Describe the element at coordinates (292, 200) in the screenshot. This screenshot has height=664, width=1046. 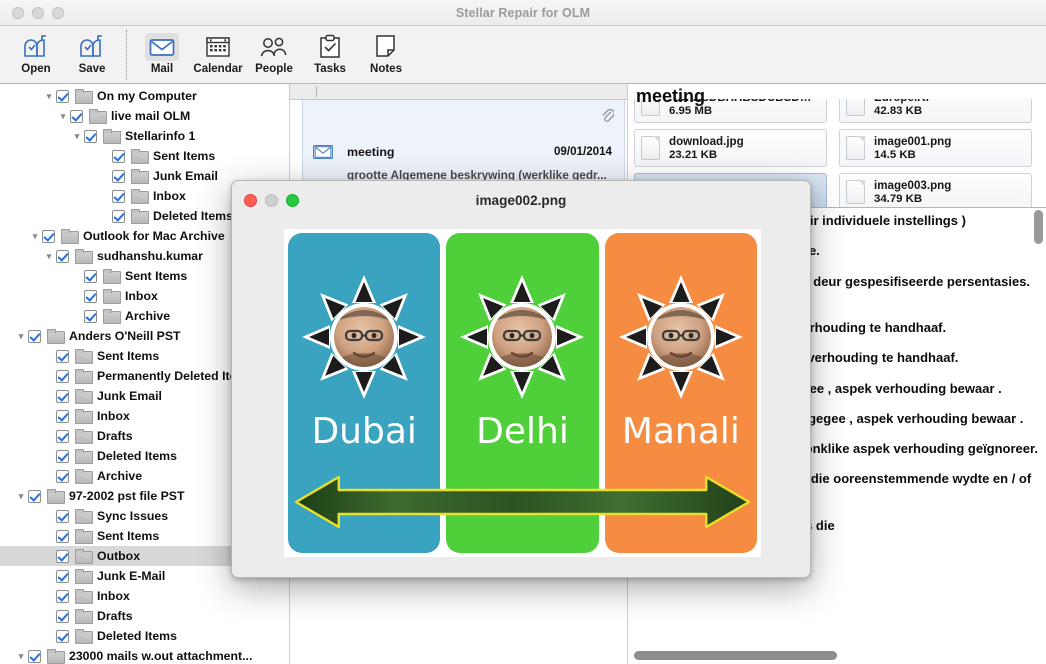
I see `dialog-zoom-button` at that location.